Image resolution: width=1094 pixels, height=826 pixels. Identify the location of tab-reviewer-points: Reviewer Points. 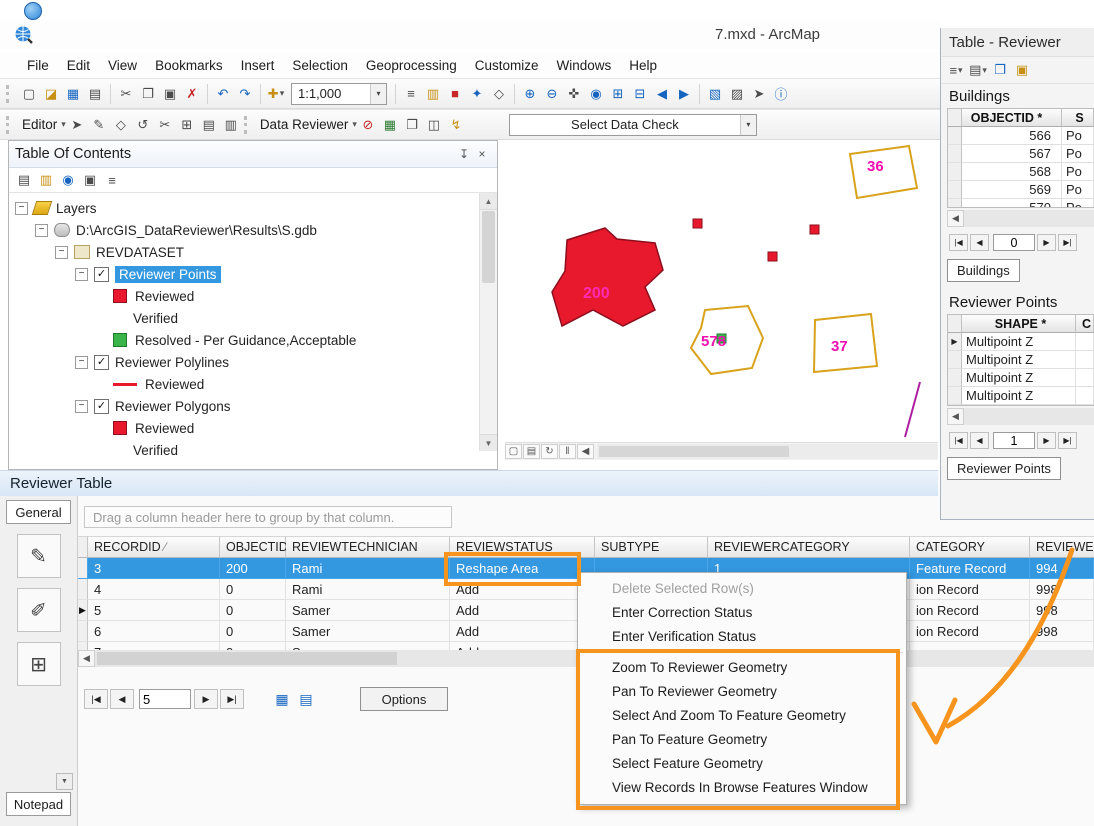
(1004, 468).